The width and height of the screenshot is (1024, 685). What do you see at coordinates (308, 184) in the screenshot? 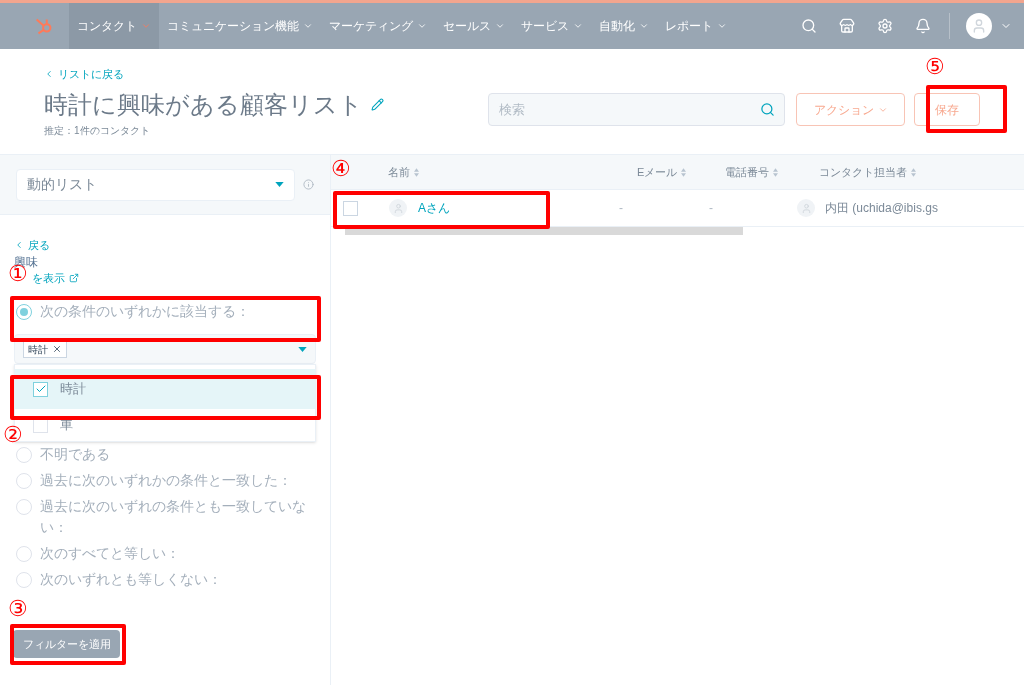
I see `info-icon` at bounding box center [308, 184].